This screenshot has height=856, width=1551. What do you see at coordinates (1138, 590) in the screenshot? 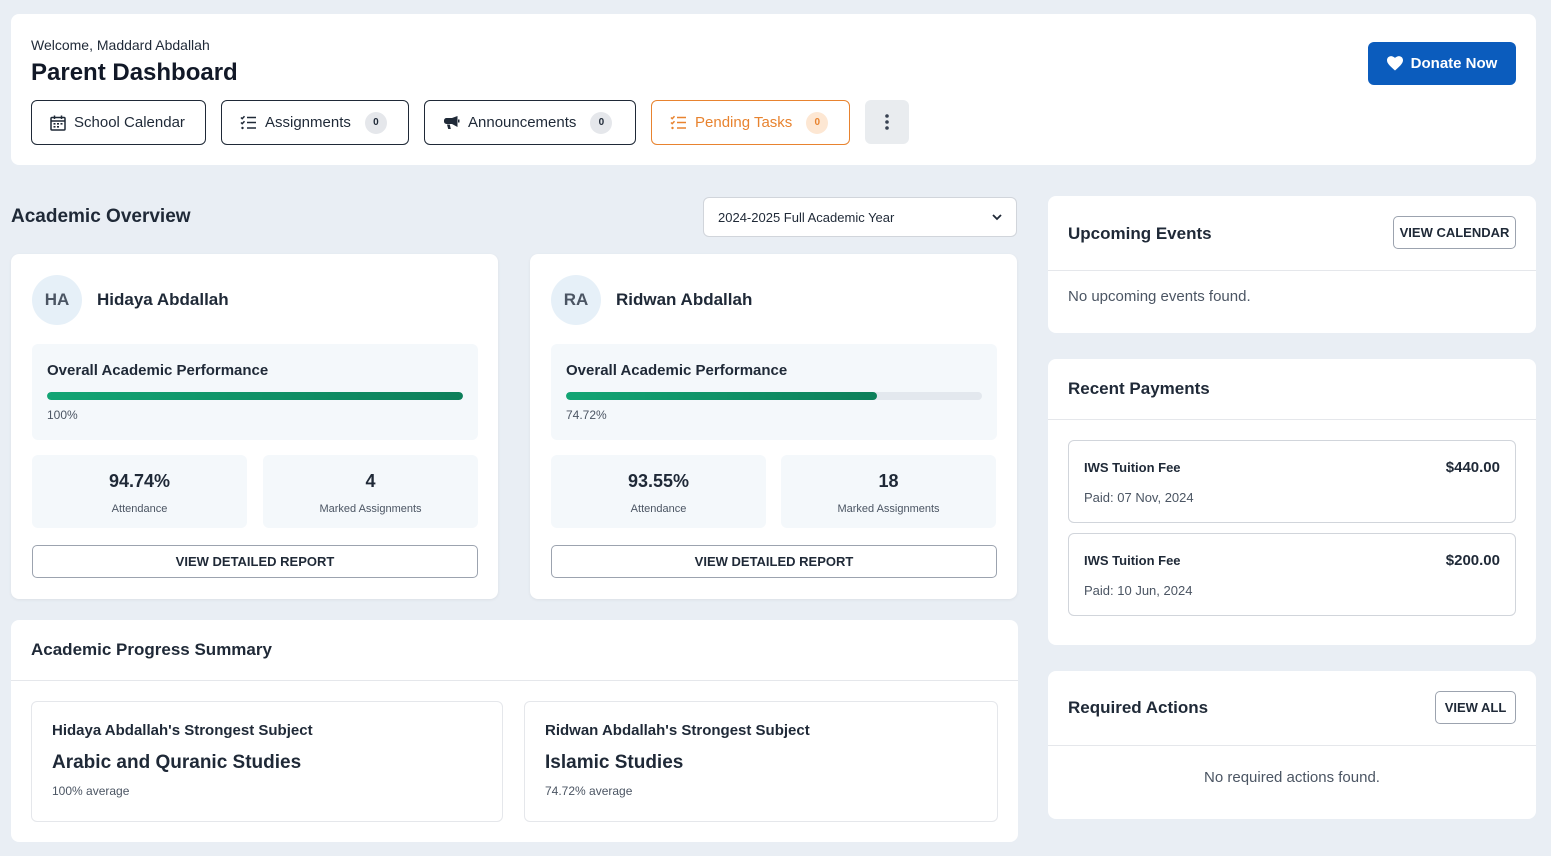
I see `payment-date: Paid: 10 Jun, 2024` at bounding box center [1138, 590].